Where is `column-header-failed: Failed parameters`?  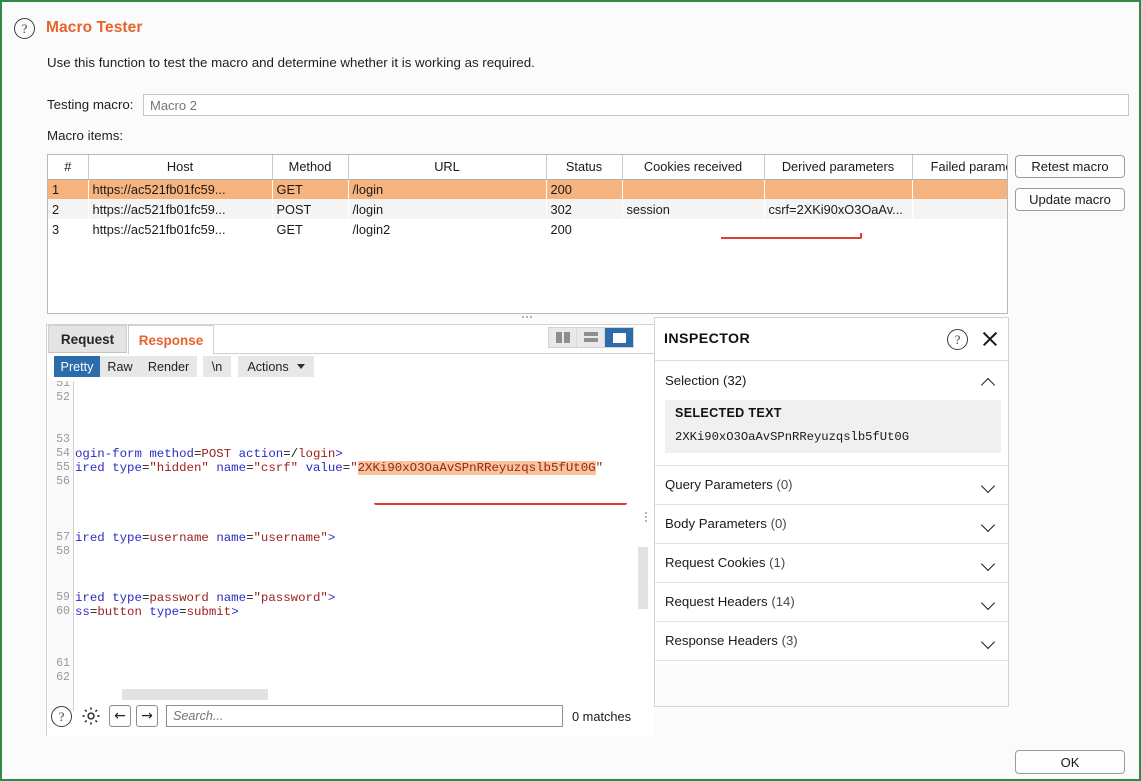
column-header-failed: Failed parameters is located at coordinates (959, 167).